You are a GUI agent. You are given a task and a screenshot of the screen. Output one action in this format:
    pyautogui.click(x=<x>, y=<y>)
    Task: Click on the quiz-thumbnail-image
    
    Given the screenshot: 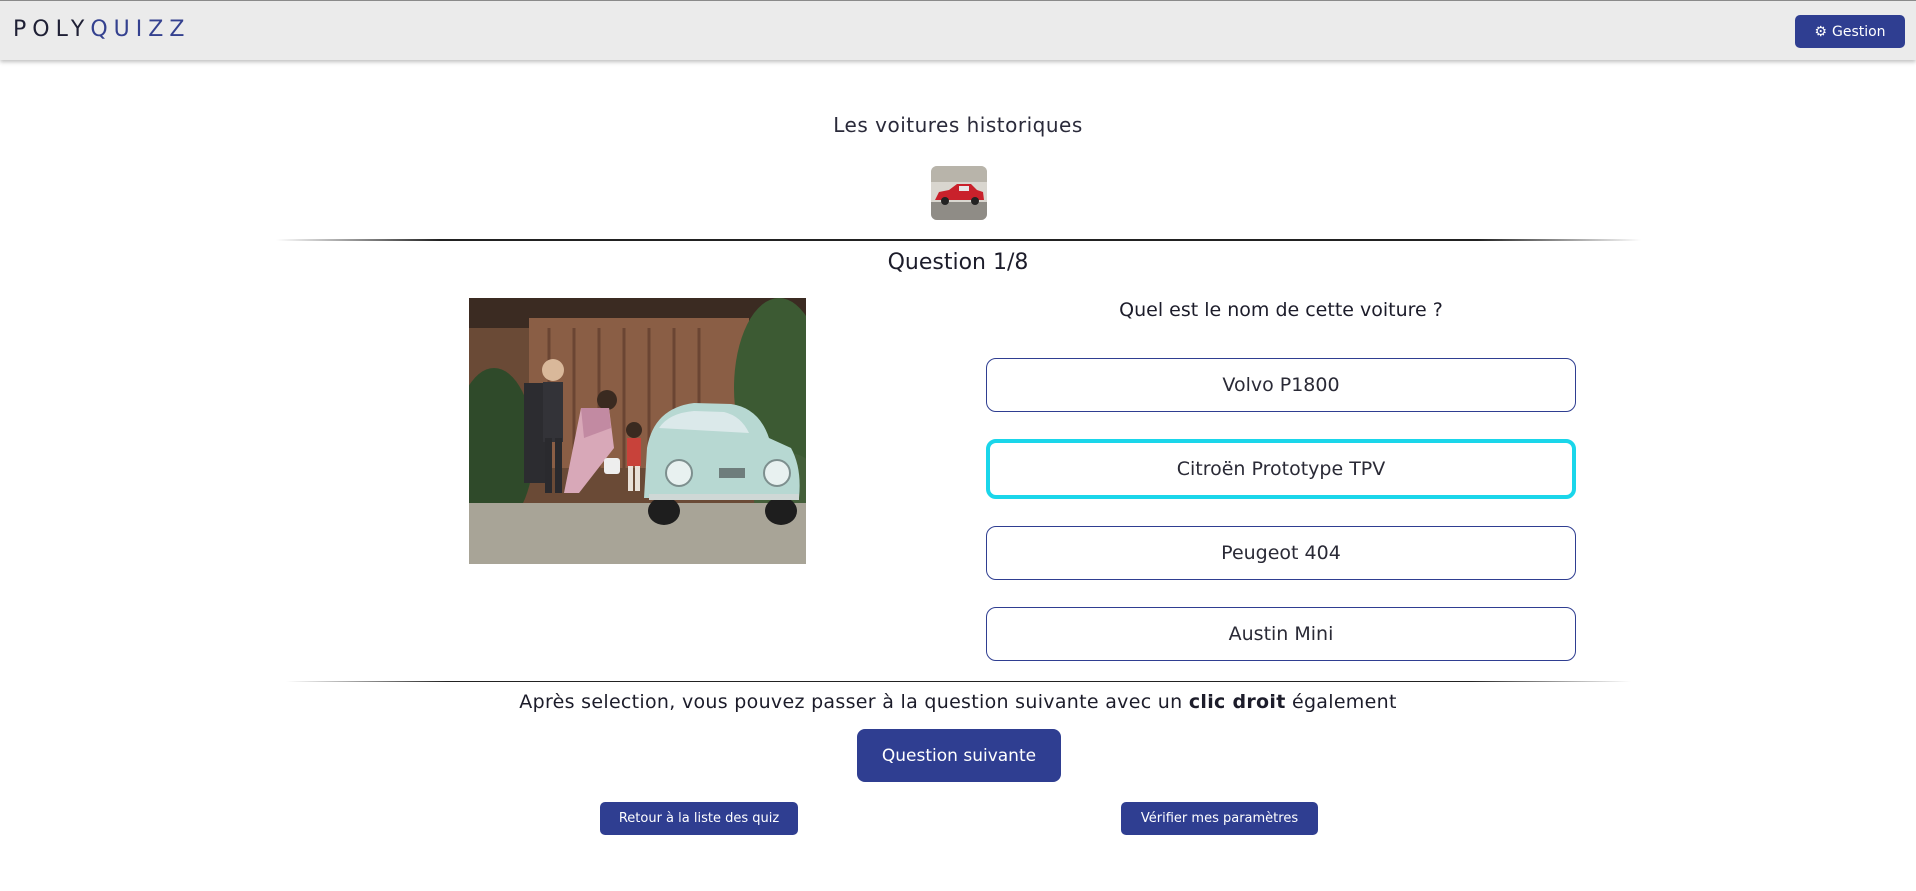 What is the action you would take?
    pyautogui.click(x=959, y=193)
    